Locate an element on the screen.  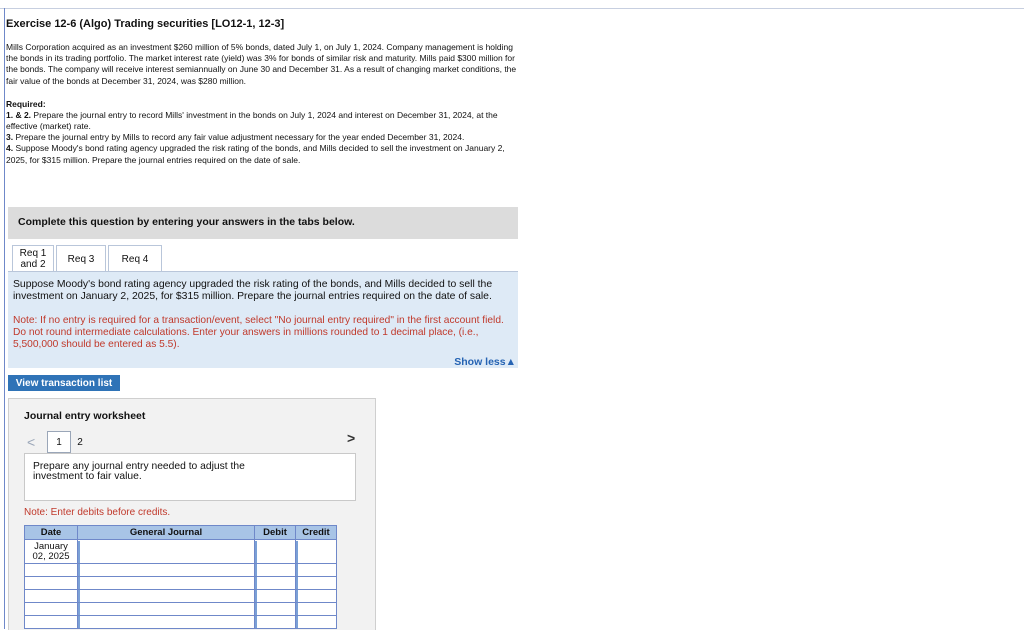
view-transaction-list-button: View transaction list is located at coordinates (64, 383).